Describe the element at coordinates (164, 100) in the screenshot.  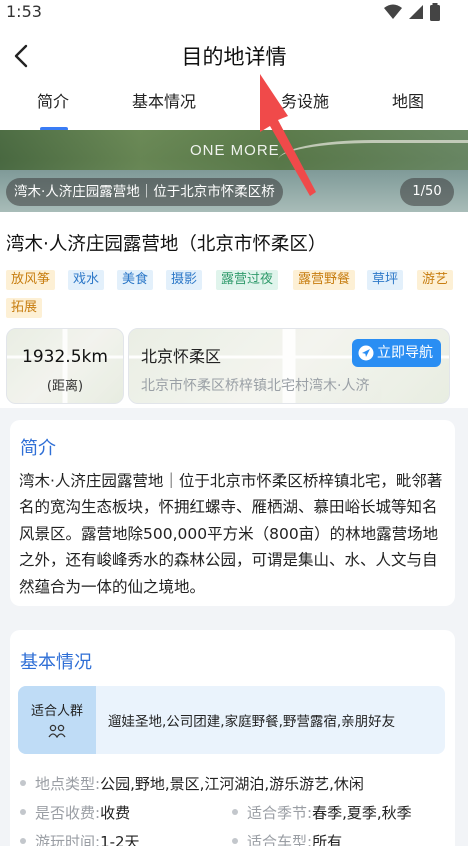
I see `tab-basic: 基本情况` at that location.